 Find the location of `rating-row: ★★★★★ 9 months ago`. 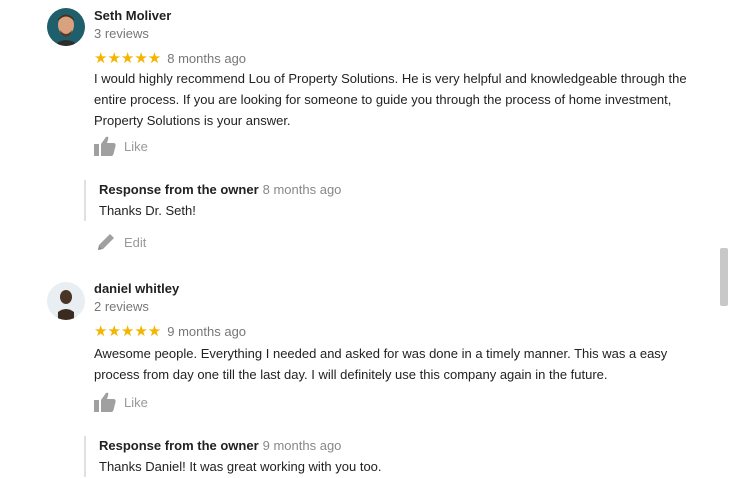

rating-row: ★★★★★ 9 months ago is located at coordinates (170, 331).